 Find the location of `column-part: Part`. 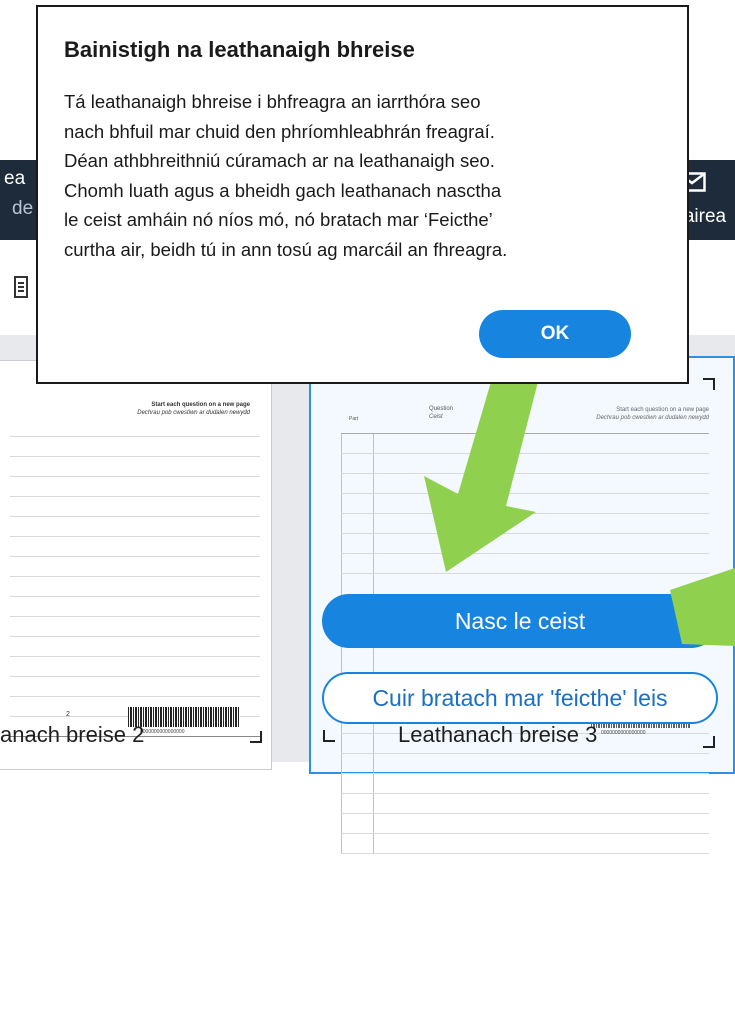

column-part: Part is located at coordinates (354, 419).